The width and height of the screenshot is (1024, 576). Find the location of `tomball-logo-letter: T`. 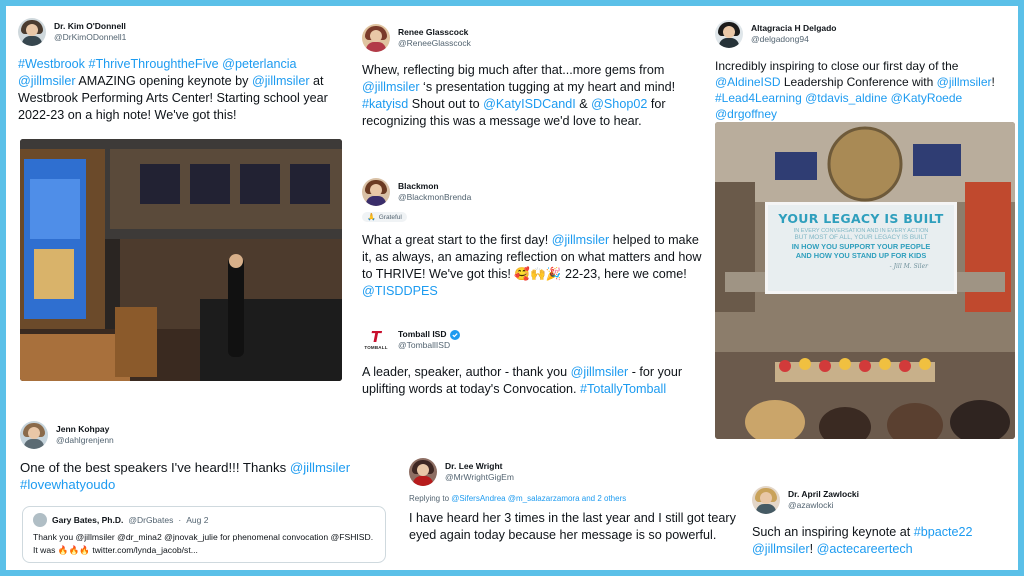

tomball-logo-letter: T is located at coordinates (376, 337).